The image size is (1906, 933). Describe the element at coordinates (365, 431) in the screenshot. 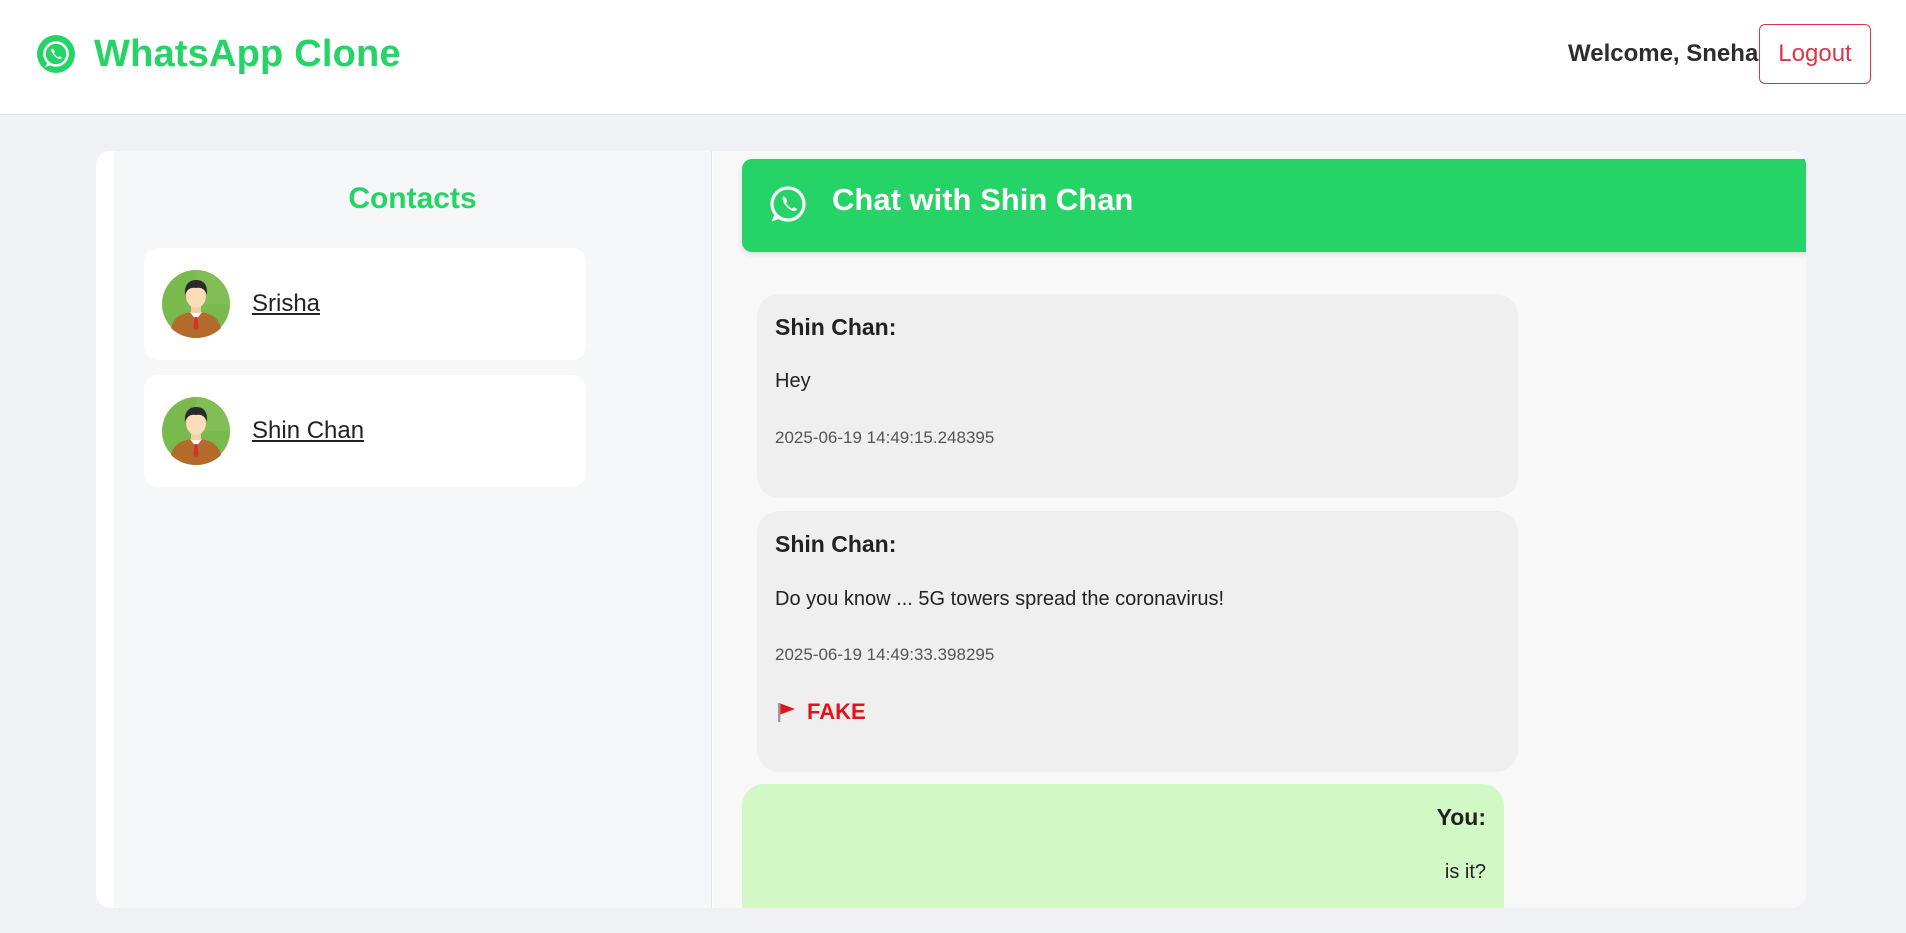

I see `contact-item-shin-chan: Shin Chan` at that location.